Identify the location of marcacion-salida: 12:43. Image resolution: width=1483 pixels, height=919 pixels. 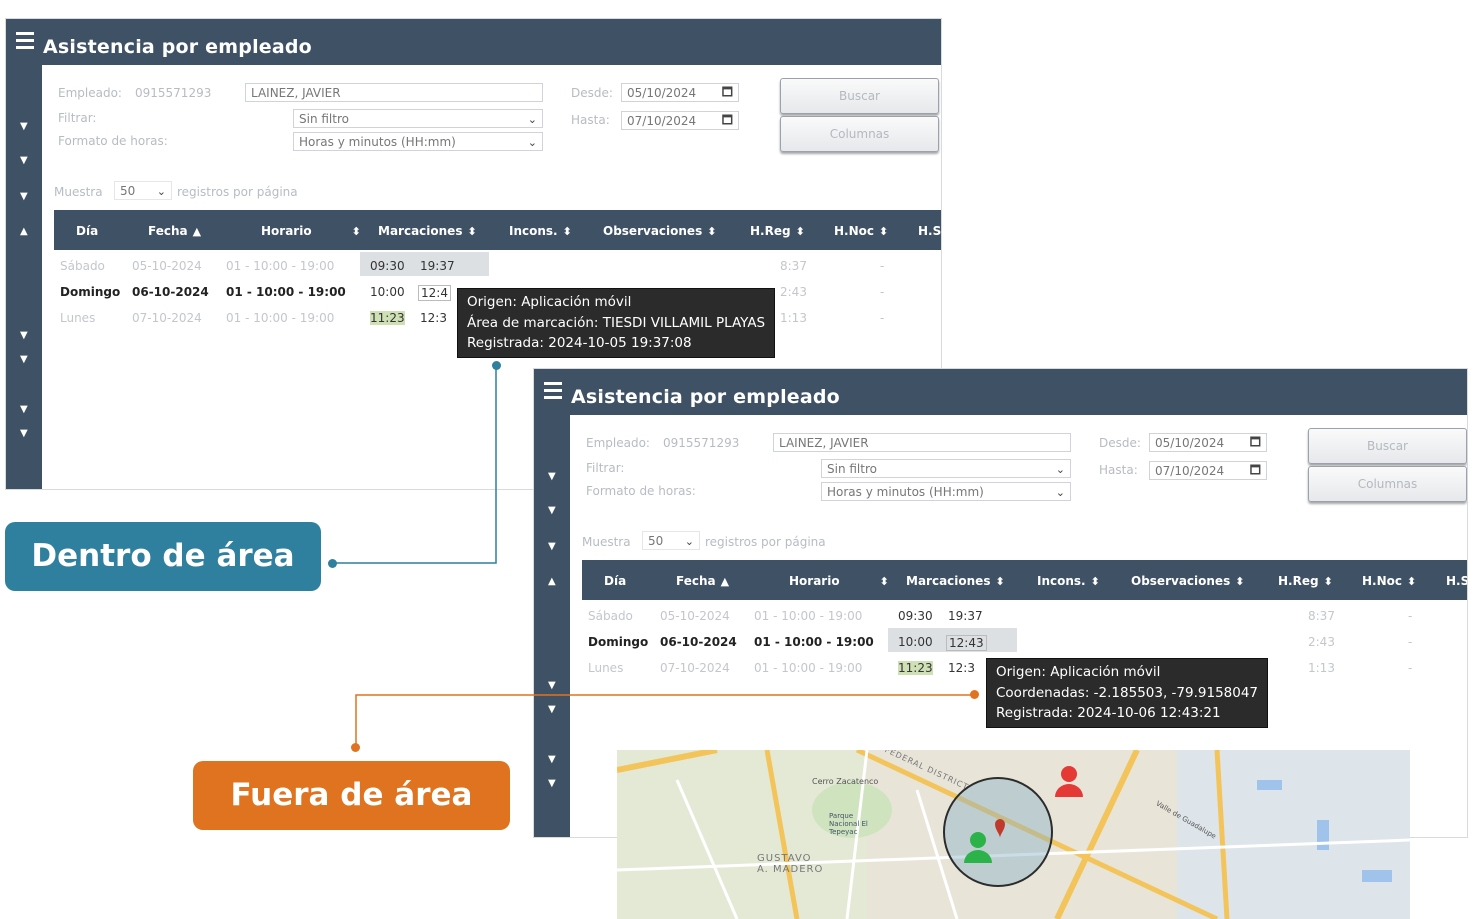
(966, 643).